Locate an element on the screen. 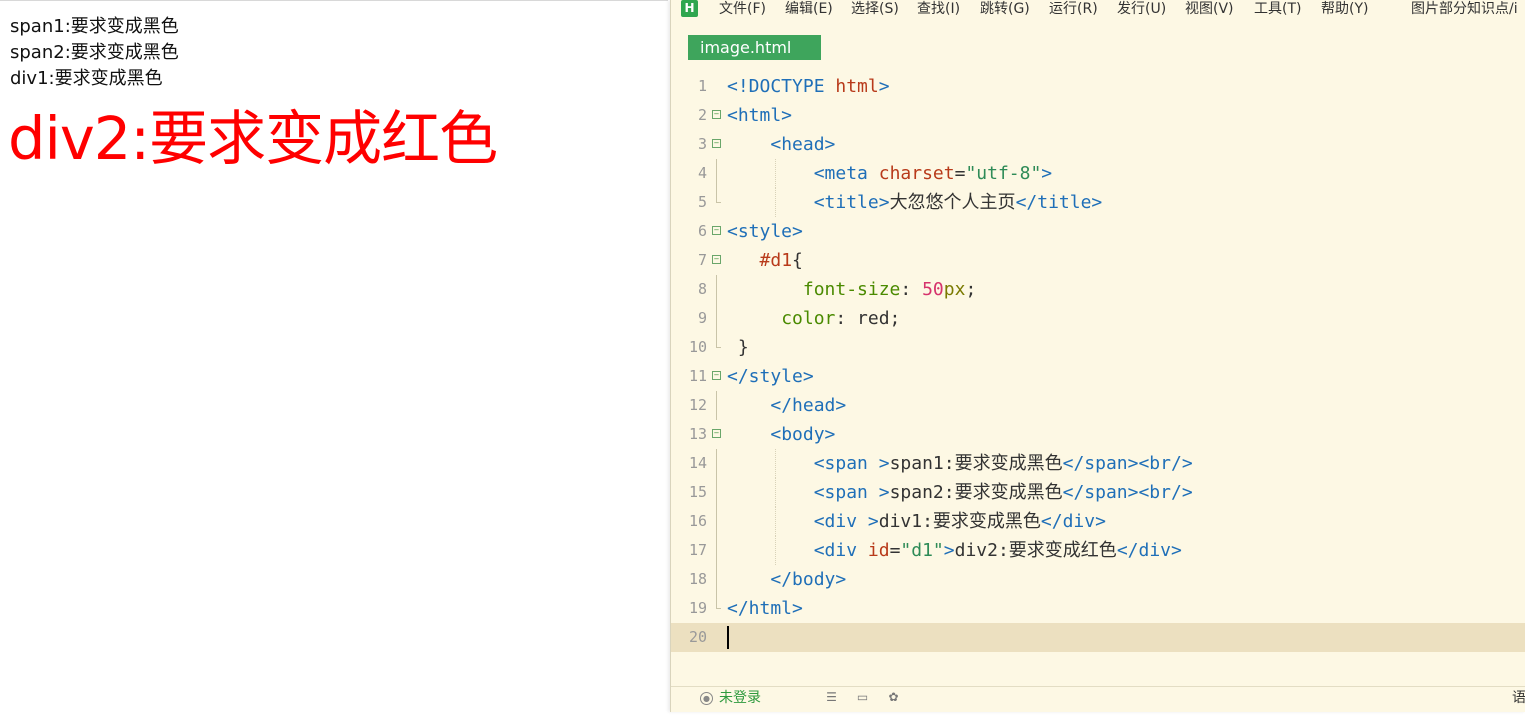 Image resolution: width=1525 pixels, height=720 pixels. preview-div1: div1:要求变成黑色 is located at coordinates (86, 78).